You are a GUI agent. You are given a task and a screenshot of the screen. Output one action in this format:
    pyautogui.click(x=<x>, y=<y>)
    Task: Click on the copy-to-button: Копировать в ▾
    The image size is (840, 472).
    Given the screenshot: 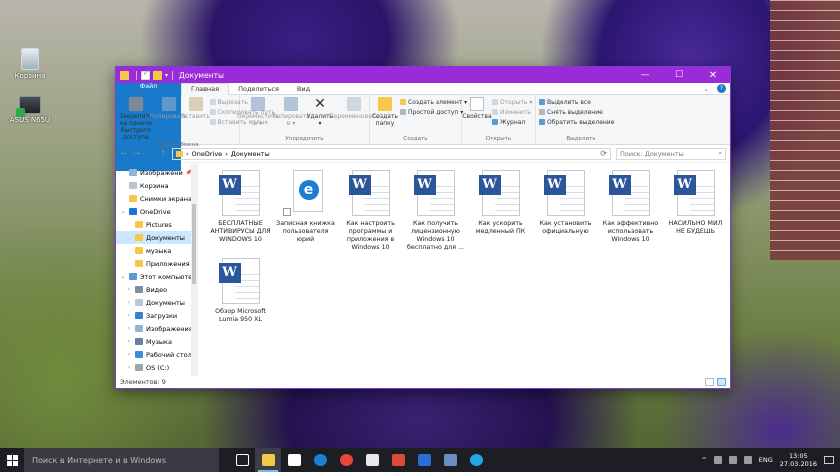 What is the action you would take?
    pyautogui.click(x=291, y=116)
    